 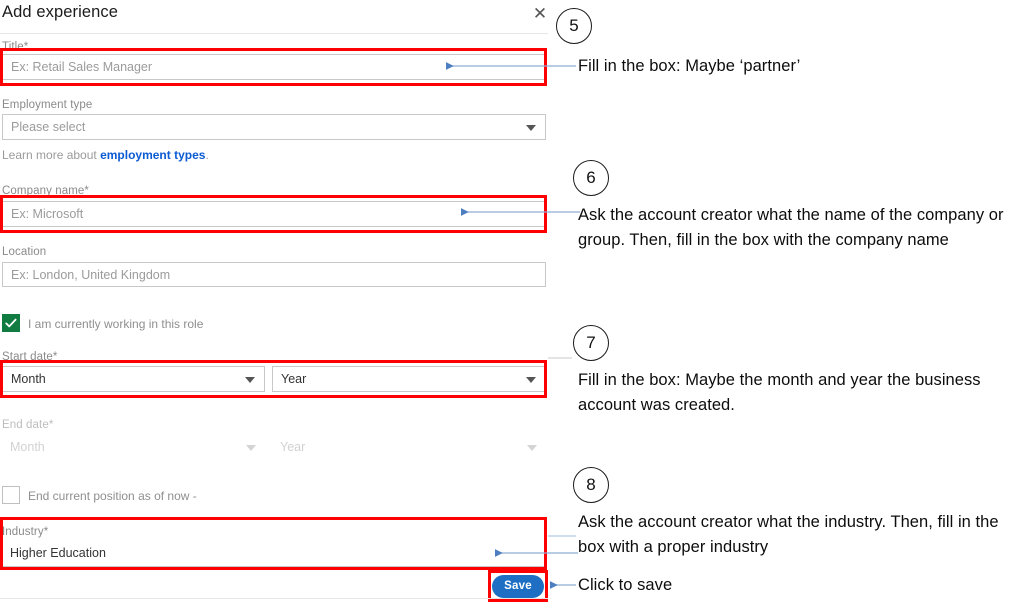 What do you see at coordinates (274, 553) in the screenshot?
I see `industry-input: Higher Education` at bounding box center [274, 553].